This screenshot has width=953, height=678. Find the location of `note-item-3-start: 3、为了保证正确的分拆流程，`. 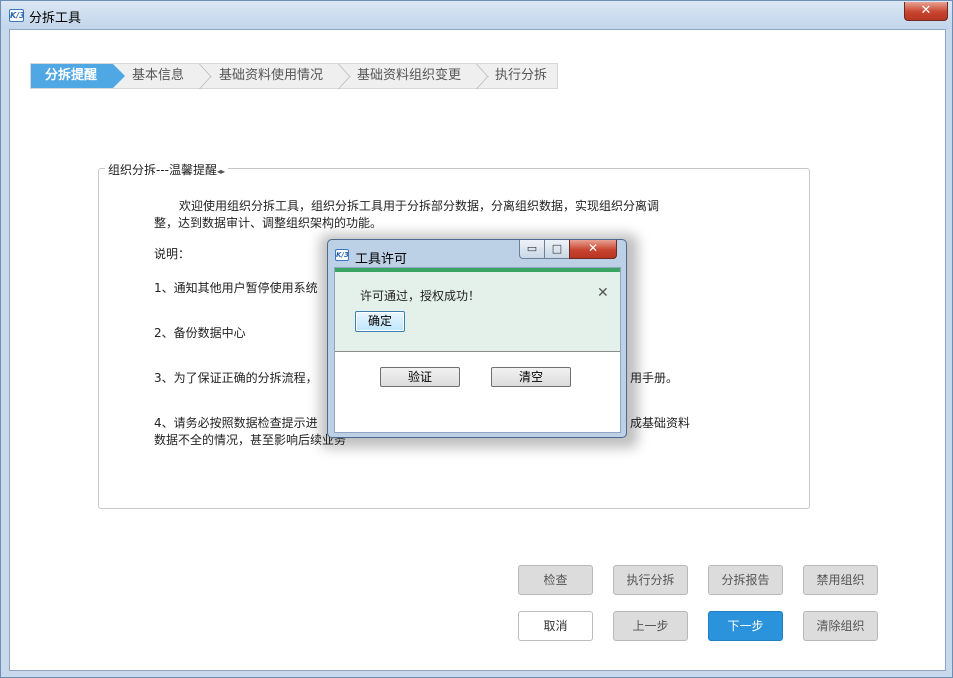

note-item-3-start: 3、为了保证正确的分拆流程， is located at coordinates (236, 378).